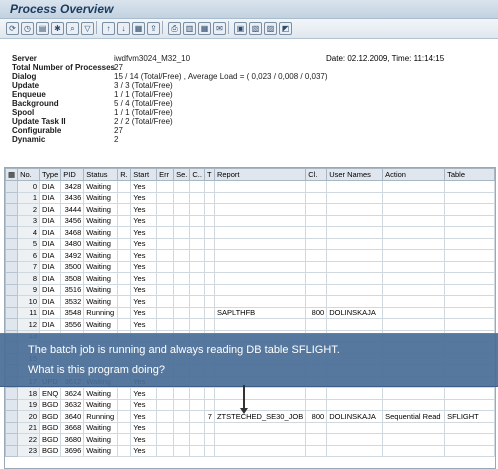 The width and height of the screenshot is (498, 469). Describe the element at coordinates (153, 28) in the screenshot. I see `export-icon: ⇪` at that location.